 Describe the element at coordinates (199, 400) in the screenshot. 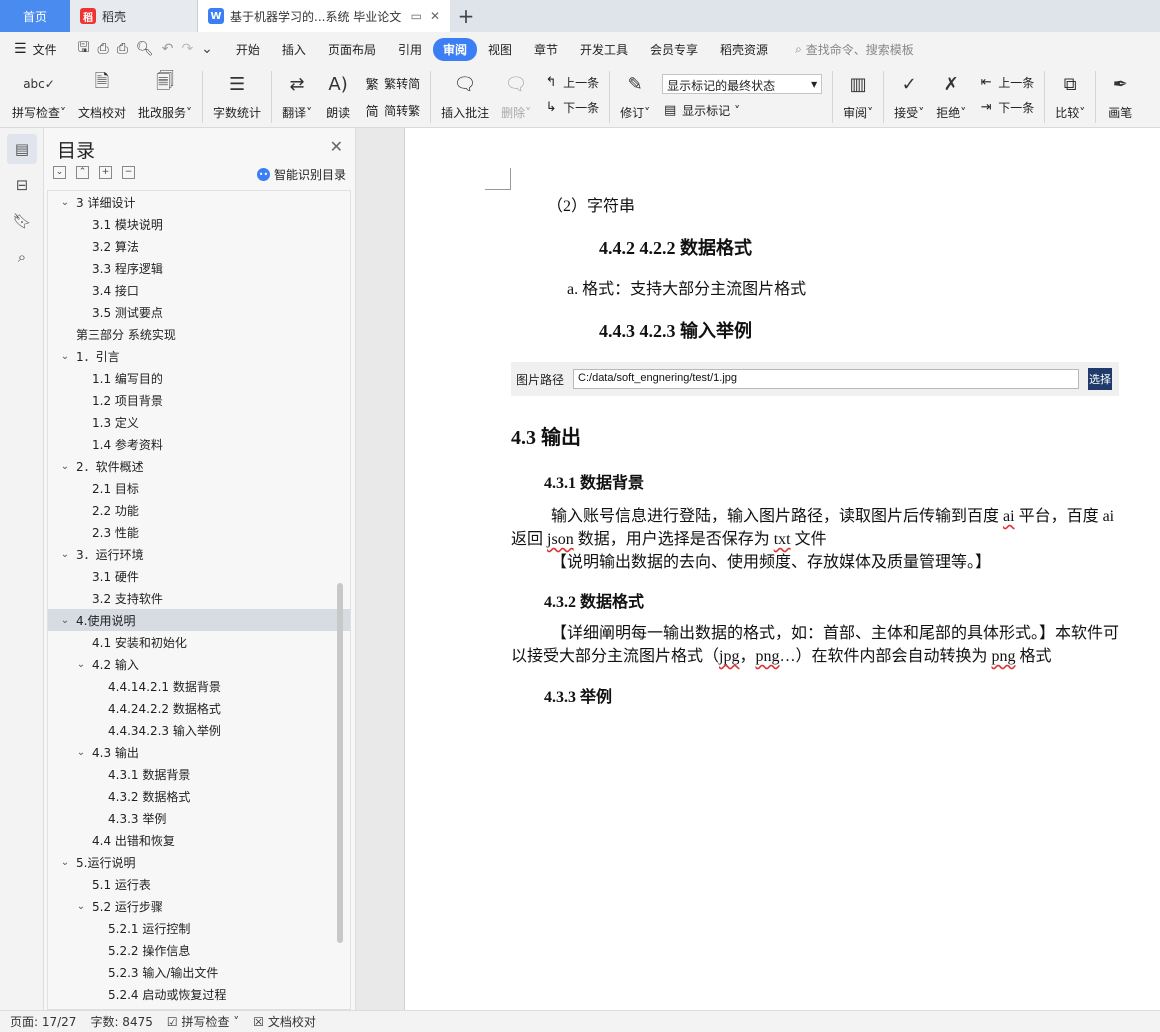

I see `toc-item: 1.2 项目背景` at that location.